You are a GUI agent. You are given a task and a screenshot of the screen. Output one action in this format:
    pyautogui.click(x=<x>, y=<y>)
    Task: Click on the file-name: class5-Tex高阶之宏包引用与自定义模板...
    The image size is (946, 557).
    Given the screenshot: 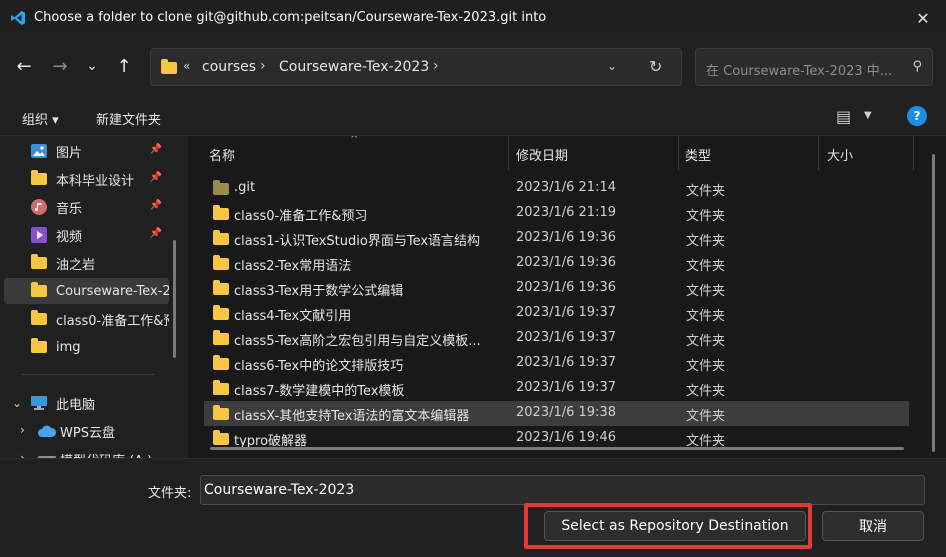 What is the action you would take?
    pyautogui.click(x=357, y=341)
    